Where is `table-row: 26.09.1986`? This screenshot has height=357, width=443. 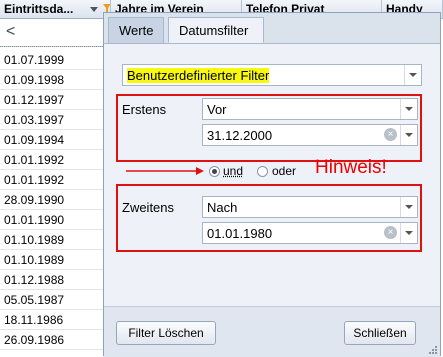
table-row: 26.09.1986 is located at coordinates (51, 340).